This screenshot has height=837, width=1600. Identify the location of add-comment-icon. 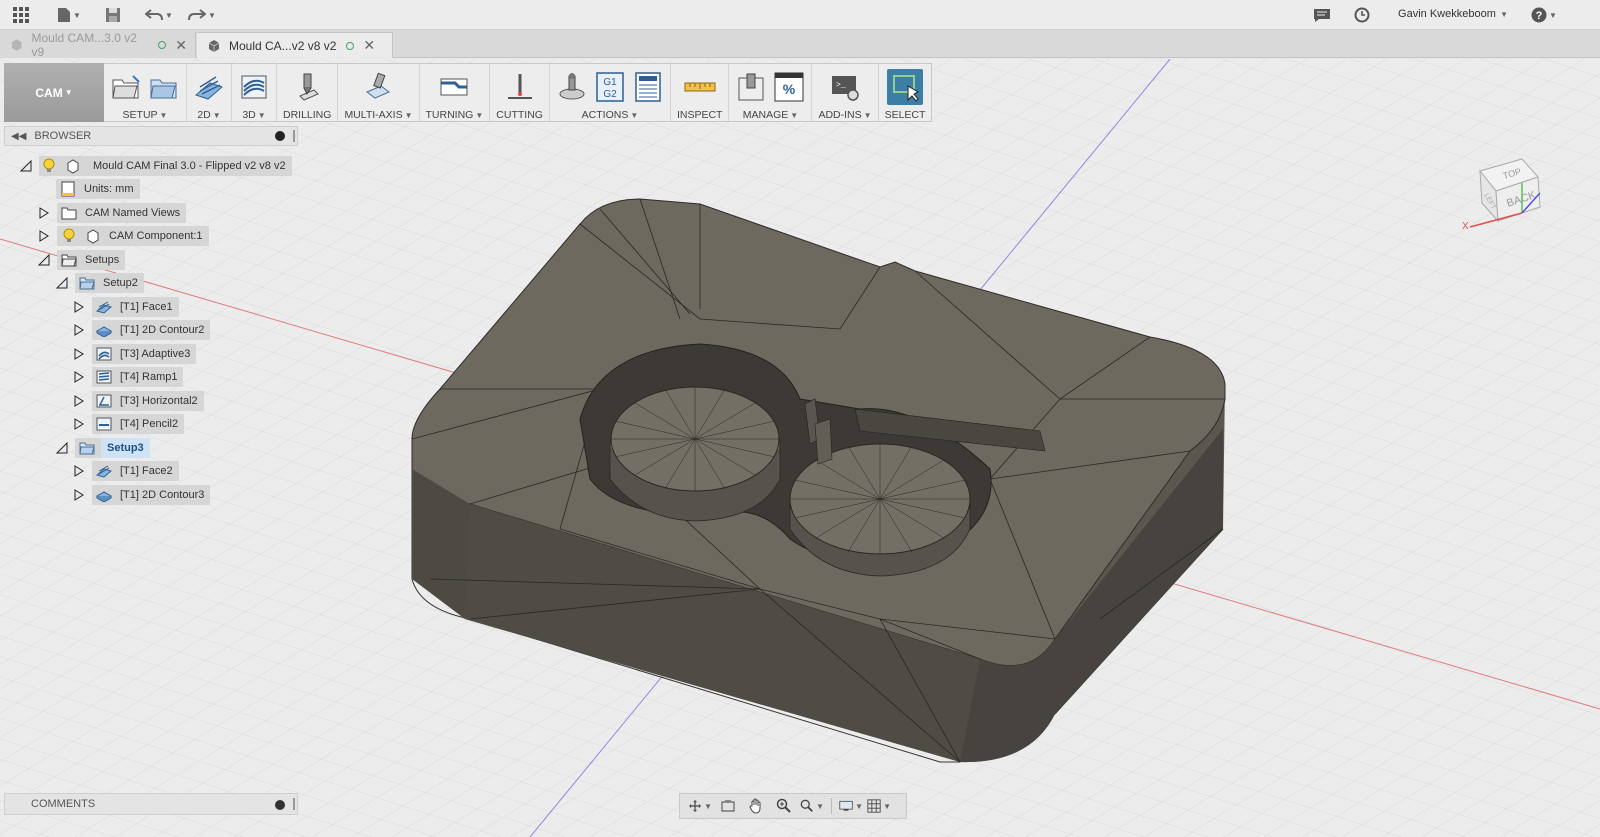
(280, 805).